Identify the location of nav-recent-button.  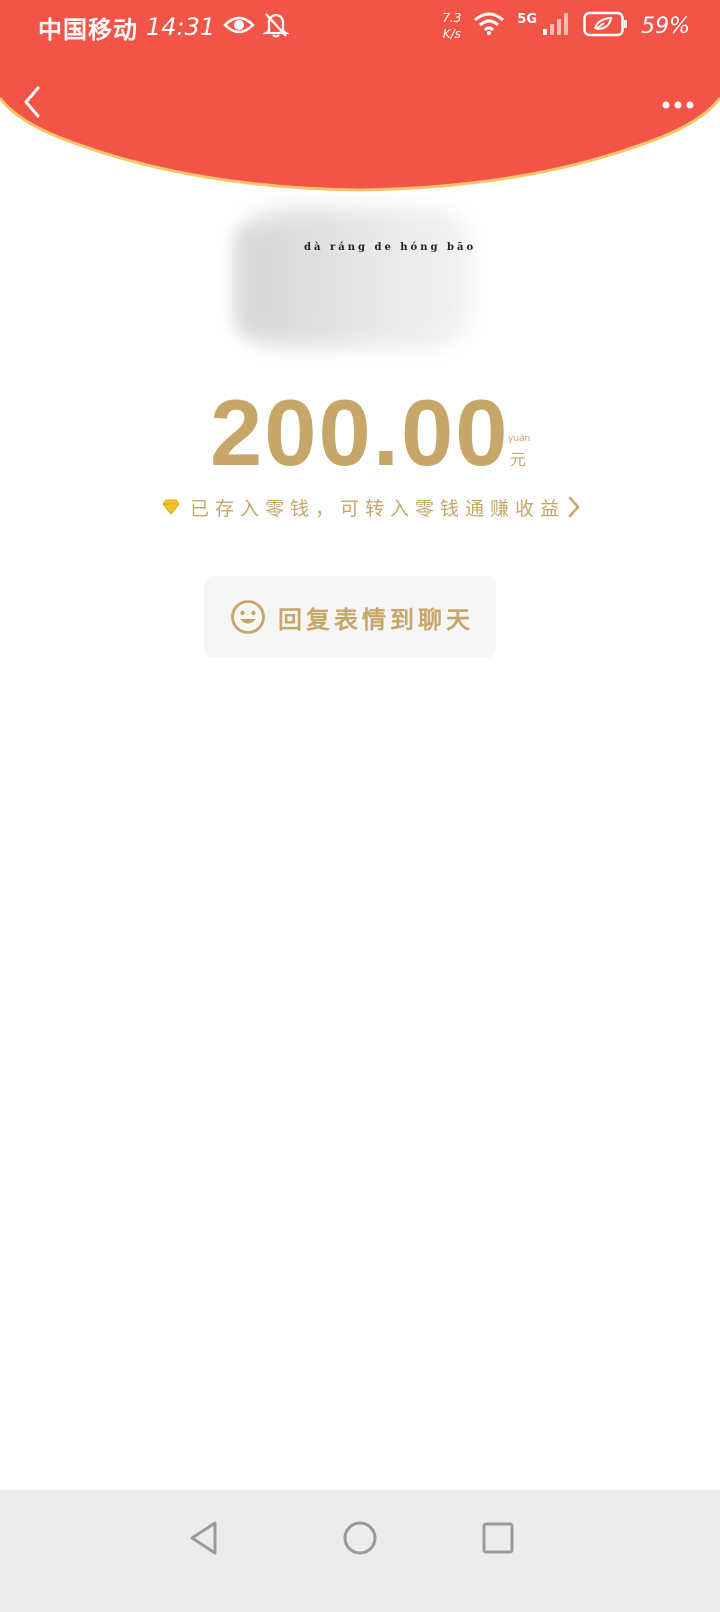
(498, 1540).